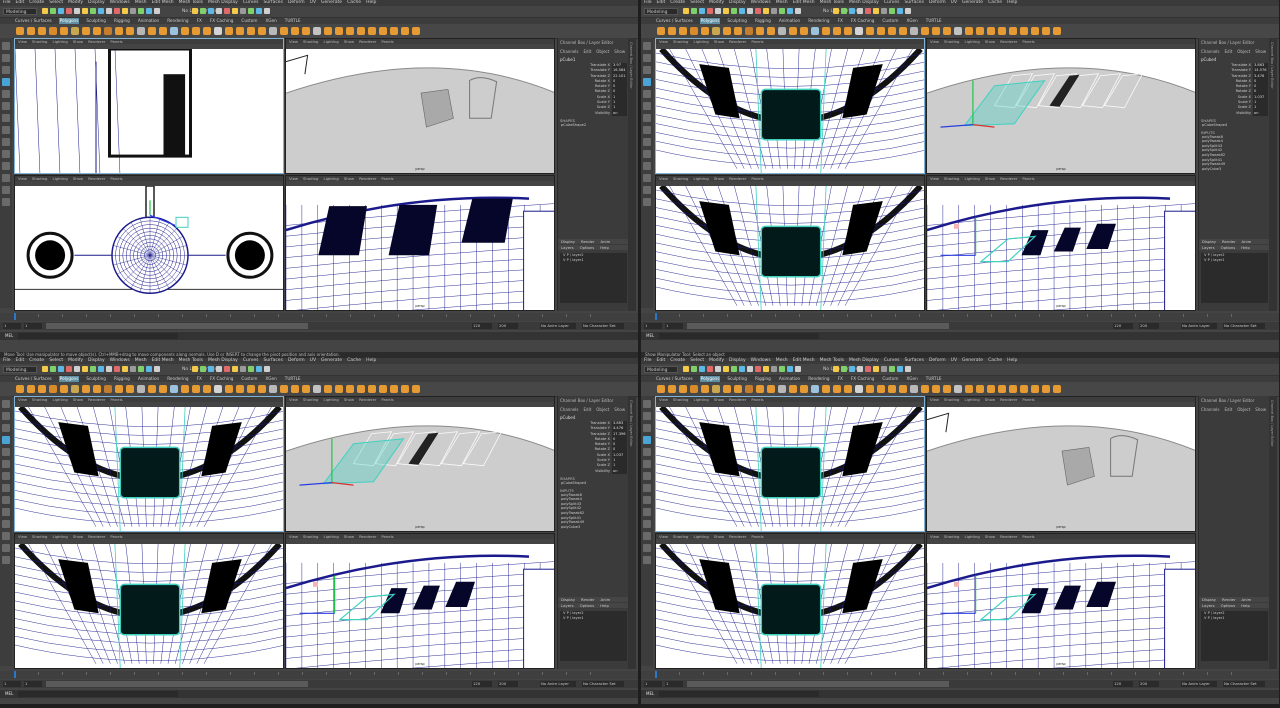 This screenshot has height=708, width=1280. What do you see at coordinates (508, 684) in the screenshot?
I see `range-outer-end-field: 200` at bounding box center [508, 684].